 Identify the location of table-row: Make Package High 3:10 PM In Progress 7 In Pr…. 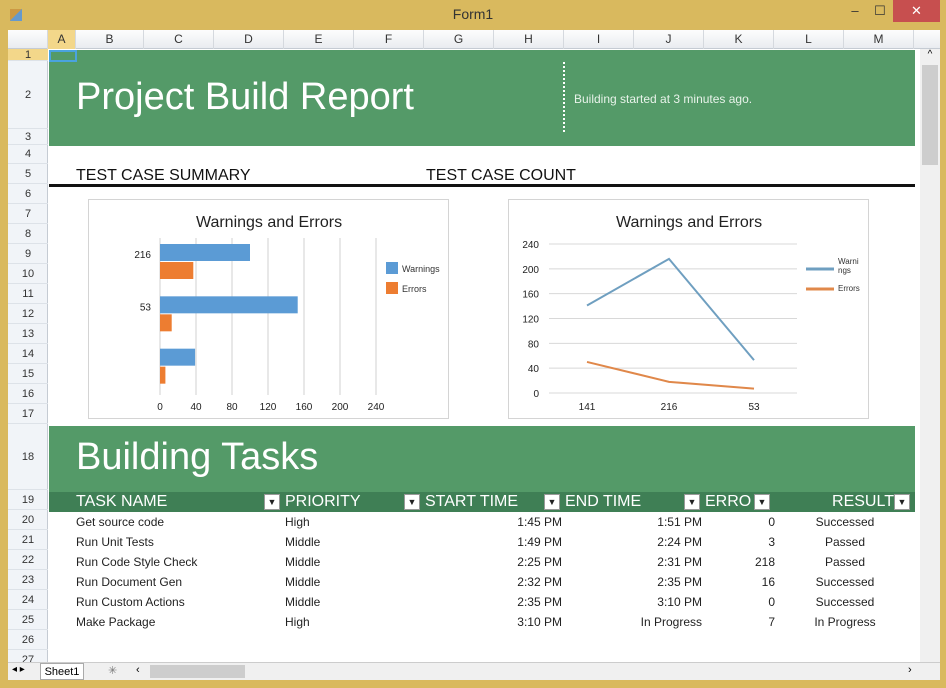
(482, 622).